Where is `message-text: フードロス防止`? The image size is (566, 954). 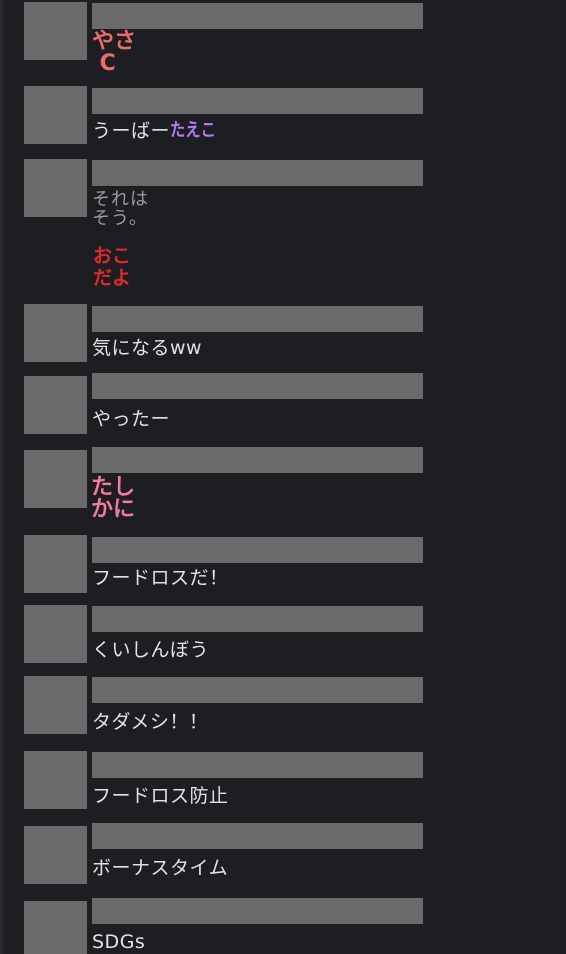 message-text: フードロス防止 is located at coordinates (160, 796).